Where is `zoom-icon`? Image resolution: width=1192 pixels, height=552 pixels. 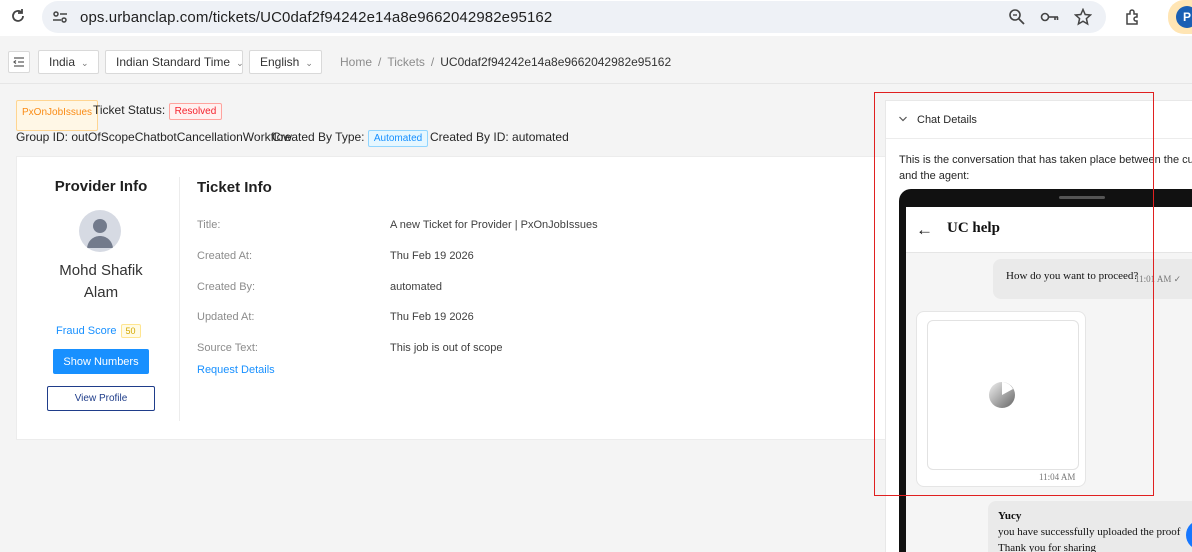 zoom-icon is located at coordinates (1017, 17).